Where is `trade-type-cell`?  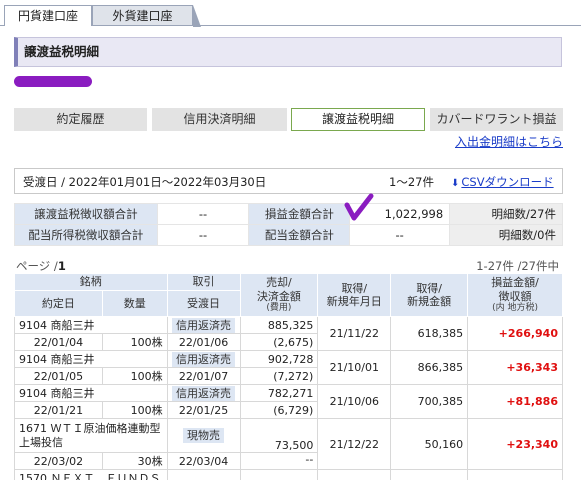
trade-type-cell is located at coordinates (203, 474).